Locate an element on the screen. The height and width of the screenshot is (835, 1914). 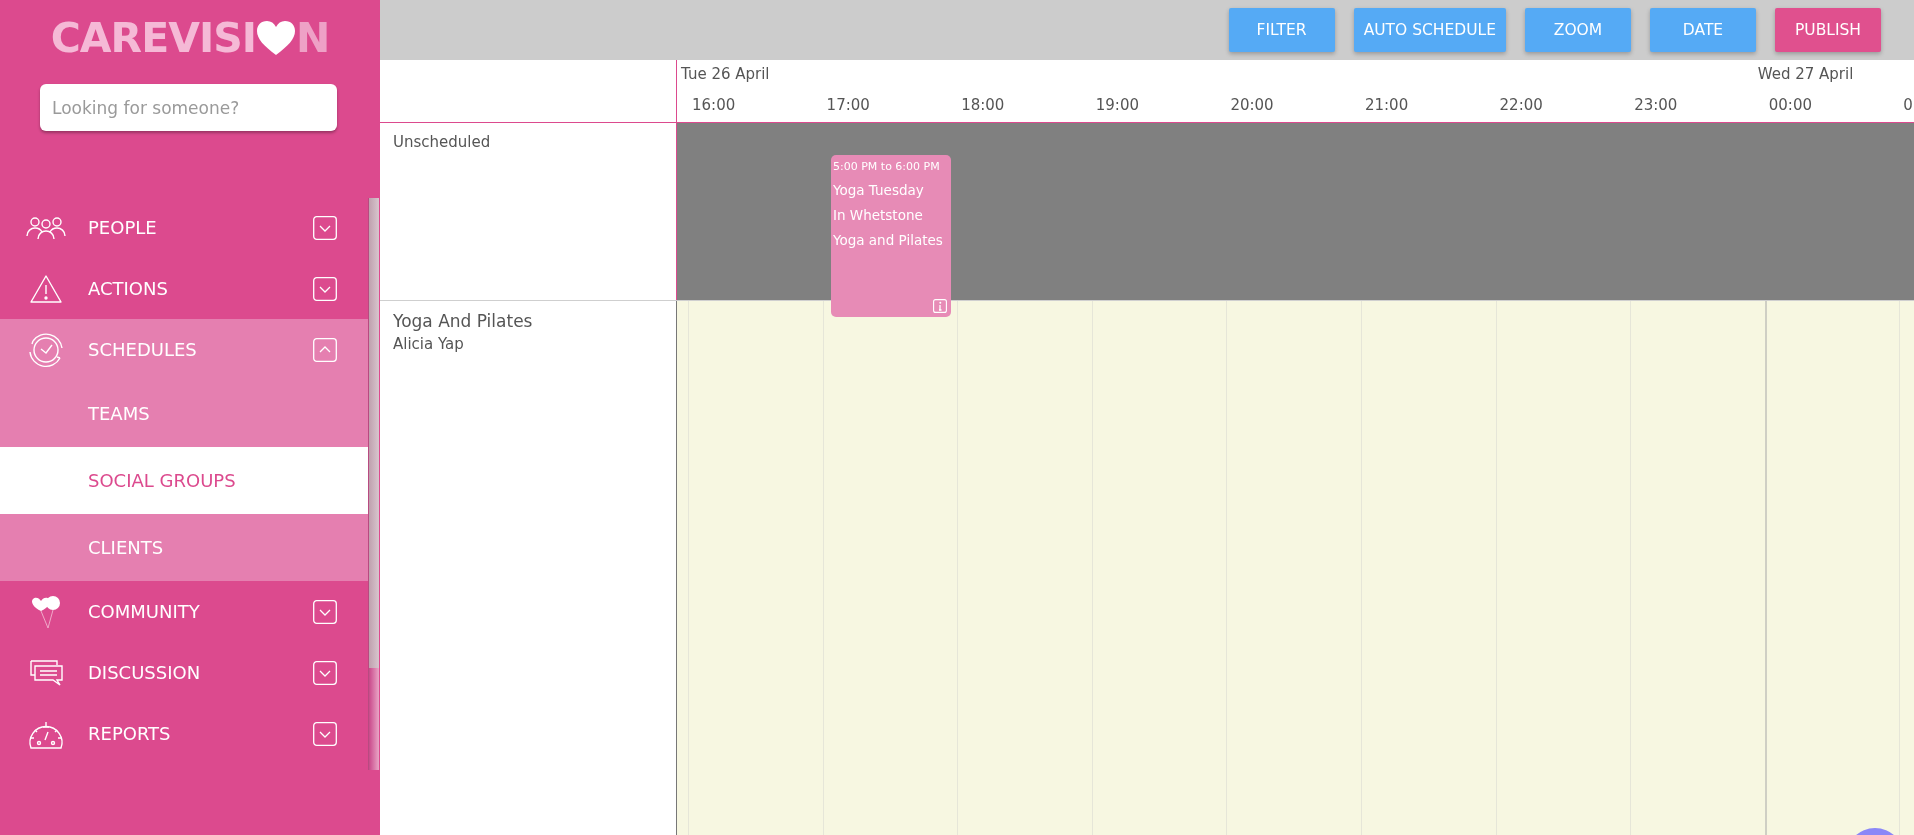
time-label: 16:00 is located at coordinates (714, 105).